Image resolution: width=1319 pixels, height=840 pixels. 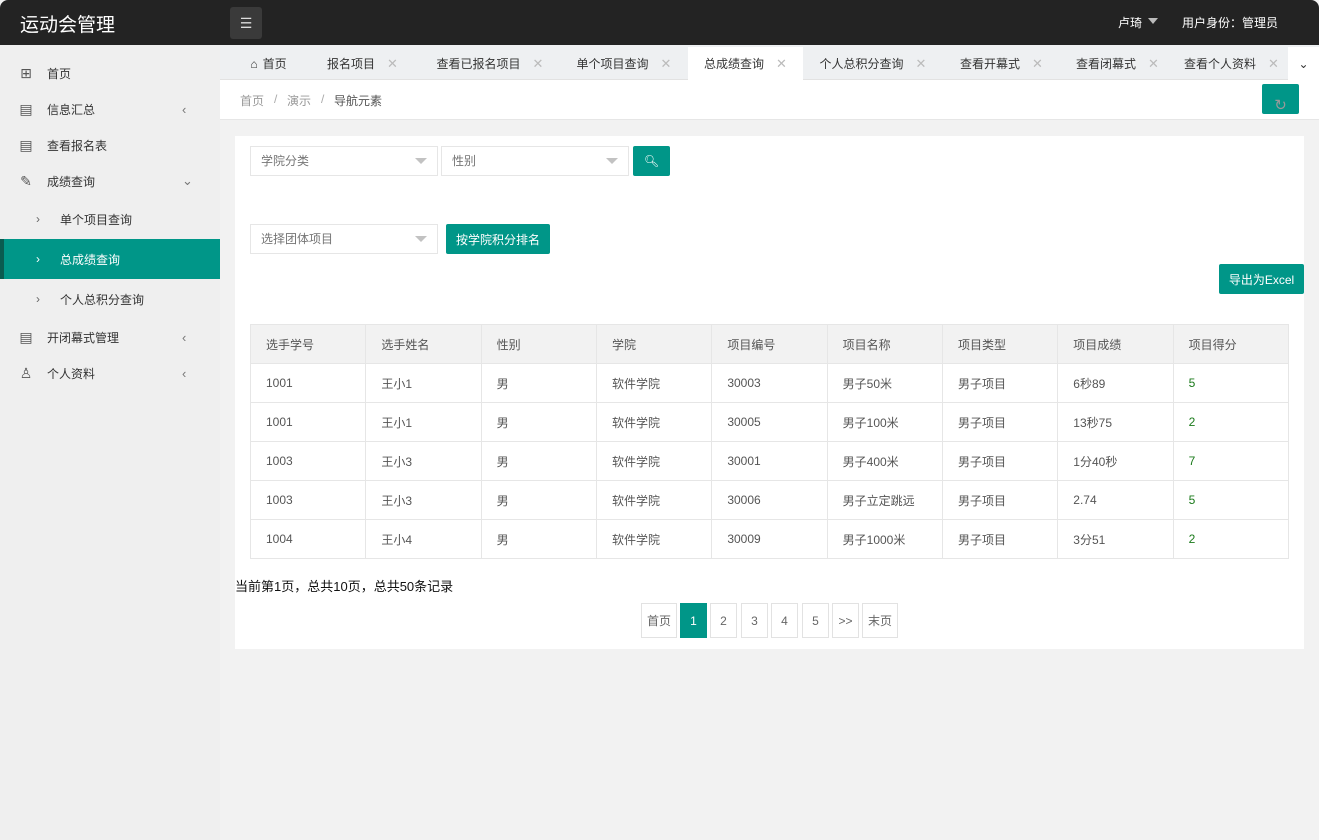 I want to click on column-header: 项目得分, so click(x=1231, y=344).